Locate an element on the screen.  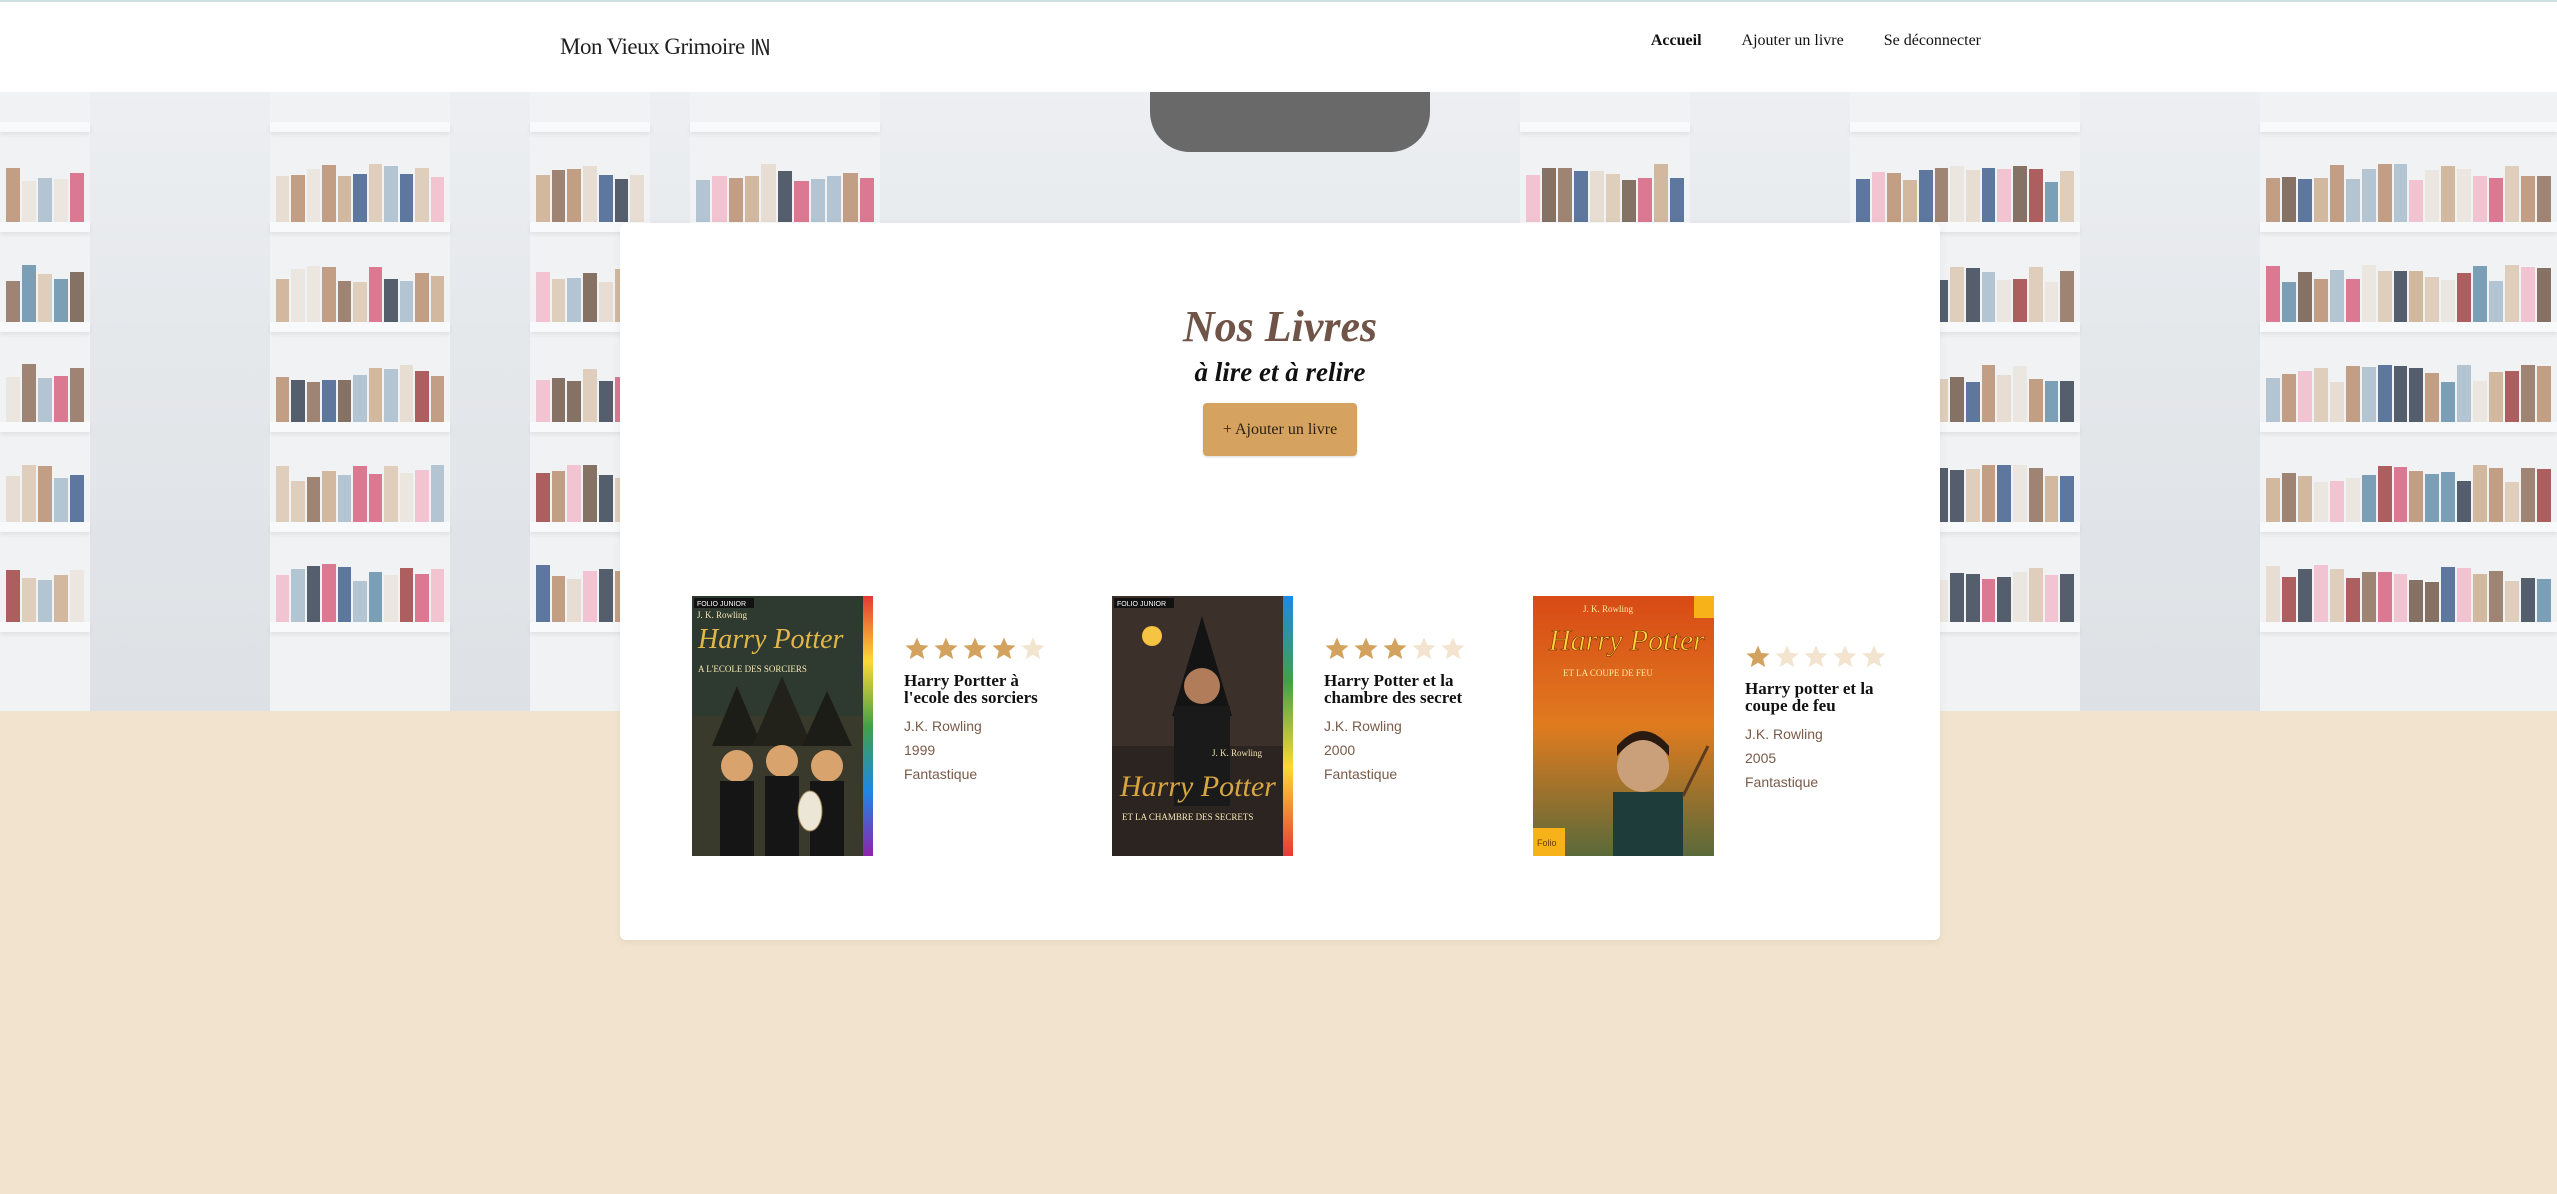
book-title: Harry potter et la coupe de feu is located at coordinates (1815, 697).